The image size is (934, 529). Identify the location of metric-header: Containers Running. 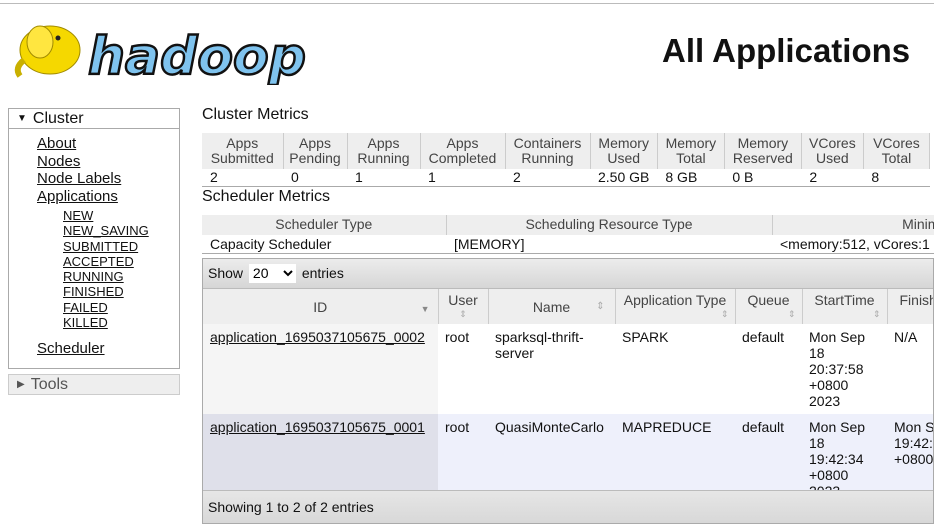
(548, 151).